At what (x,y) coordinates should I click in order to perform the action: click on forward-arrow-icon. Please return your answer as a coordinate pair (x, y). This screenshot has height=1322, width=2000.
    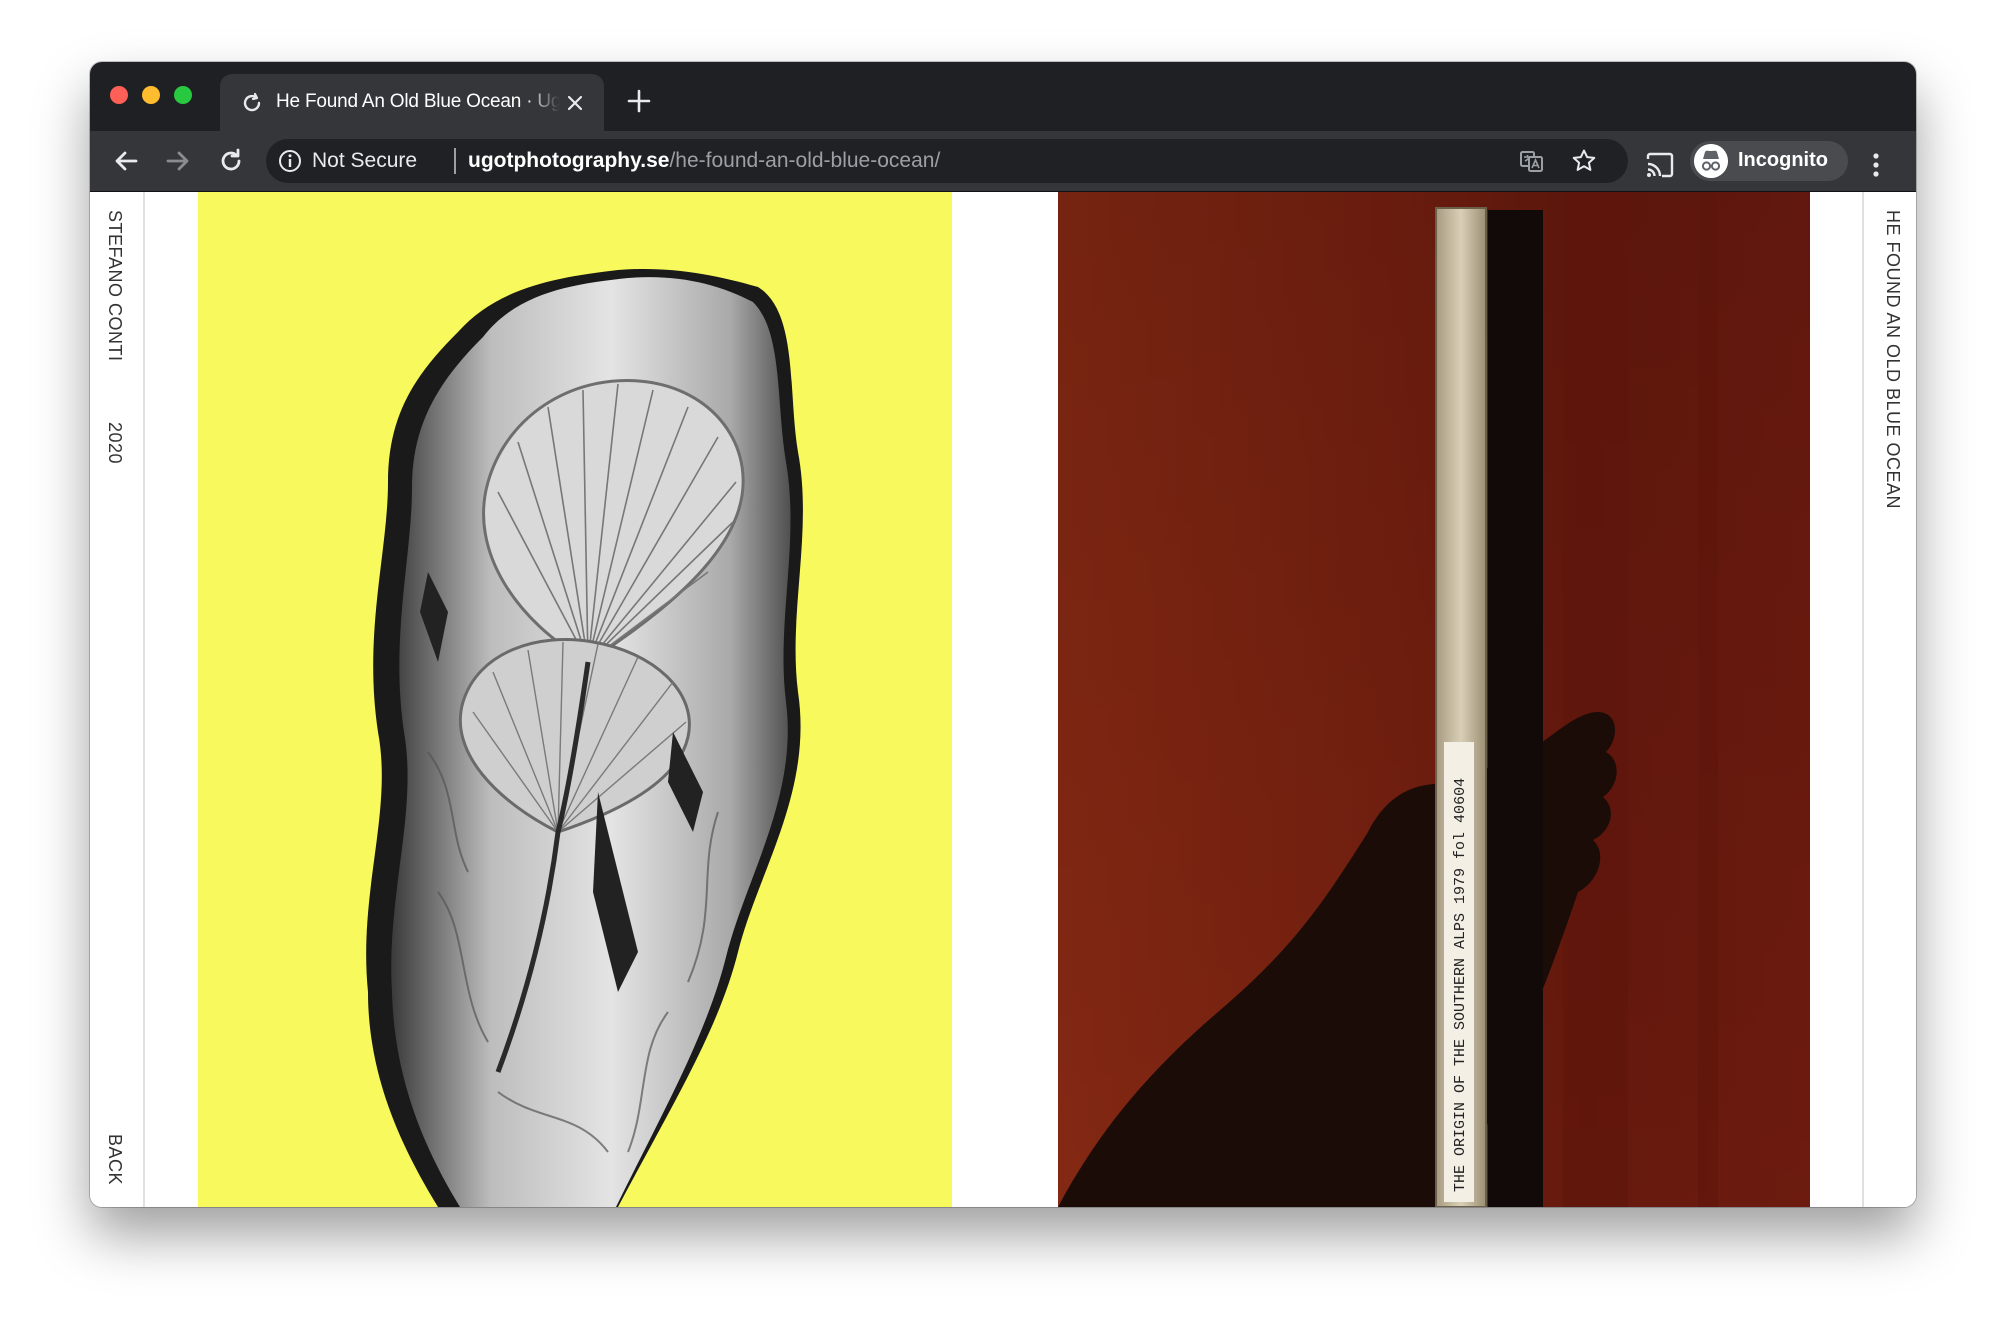
    Looking at the image, I should click on (178, 161).